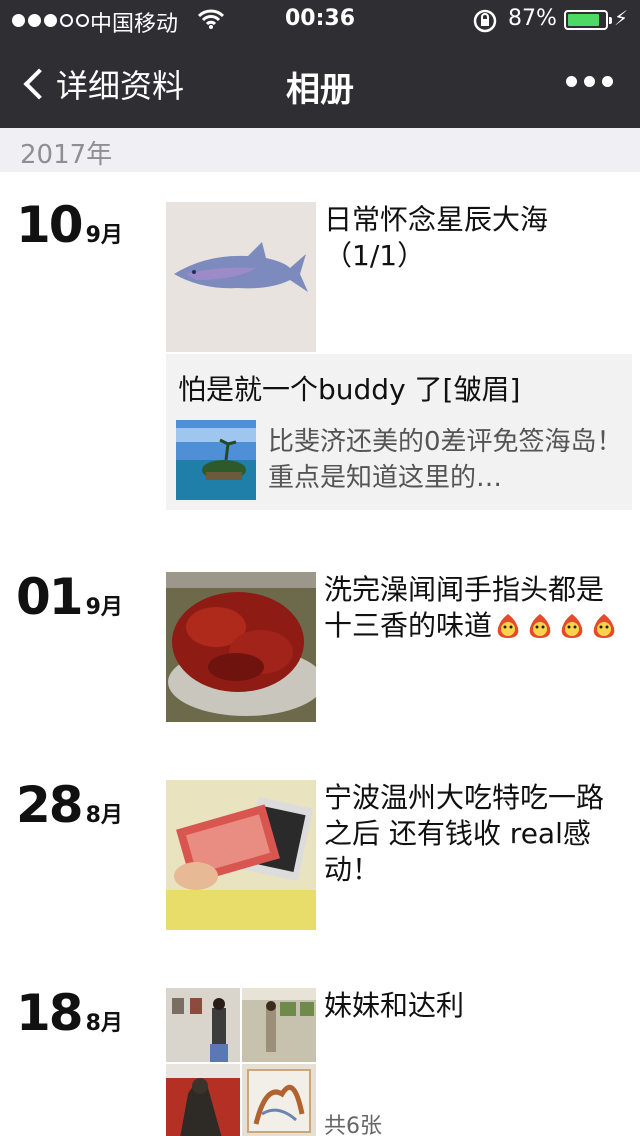  I want to click on page-title: 相册, so click(320, 90).